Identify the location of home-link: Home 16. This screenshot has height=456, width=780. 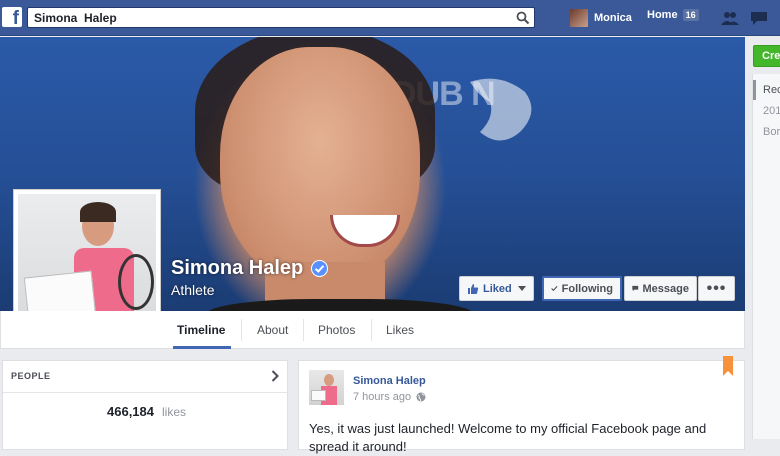
(673, 15).